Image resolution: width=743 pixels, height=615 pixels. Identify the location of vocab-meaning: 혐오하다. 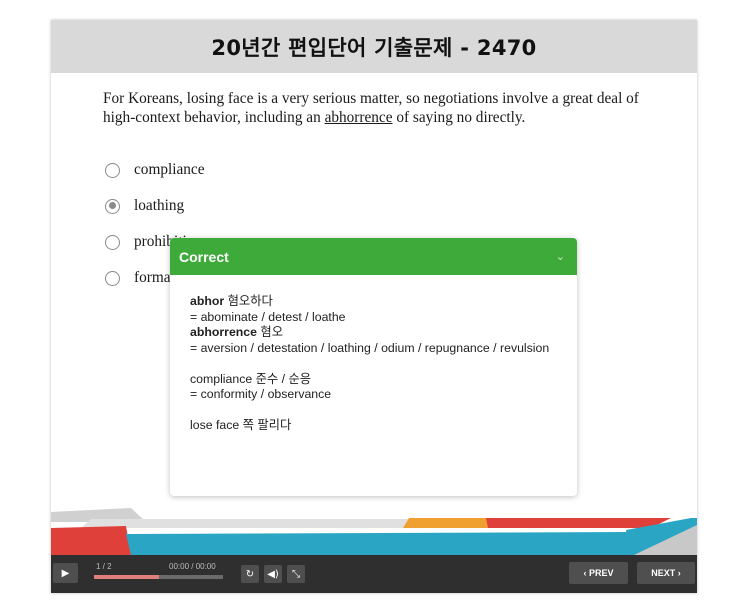
(248, 301).